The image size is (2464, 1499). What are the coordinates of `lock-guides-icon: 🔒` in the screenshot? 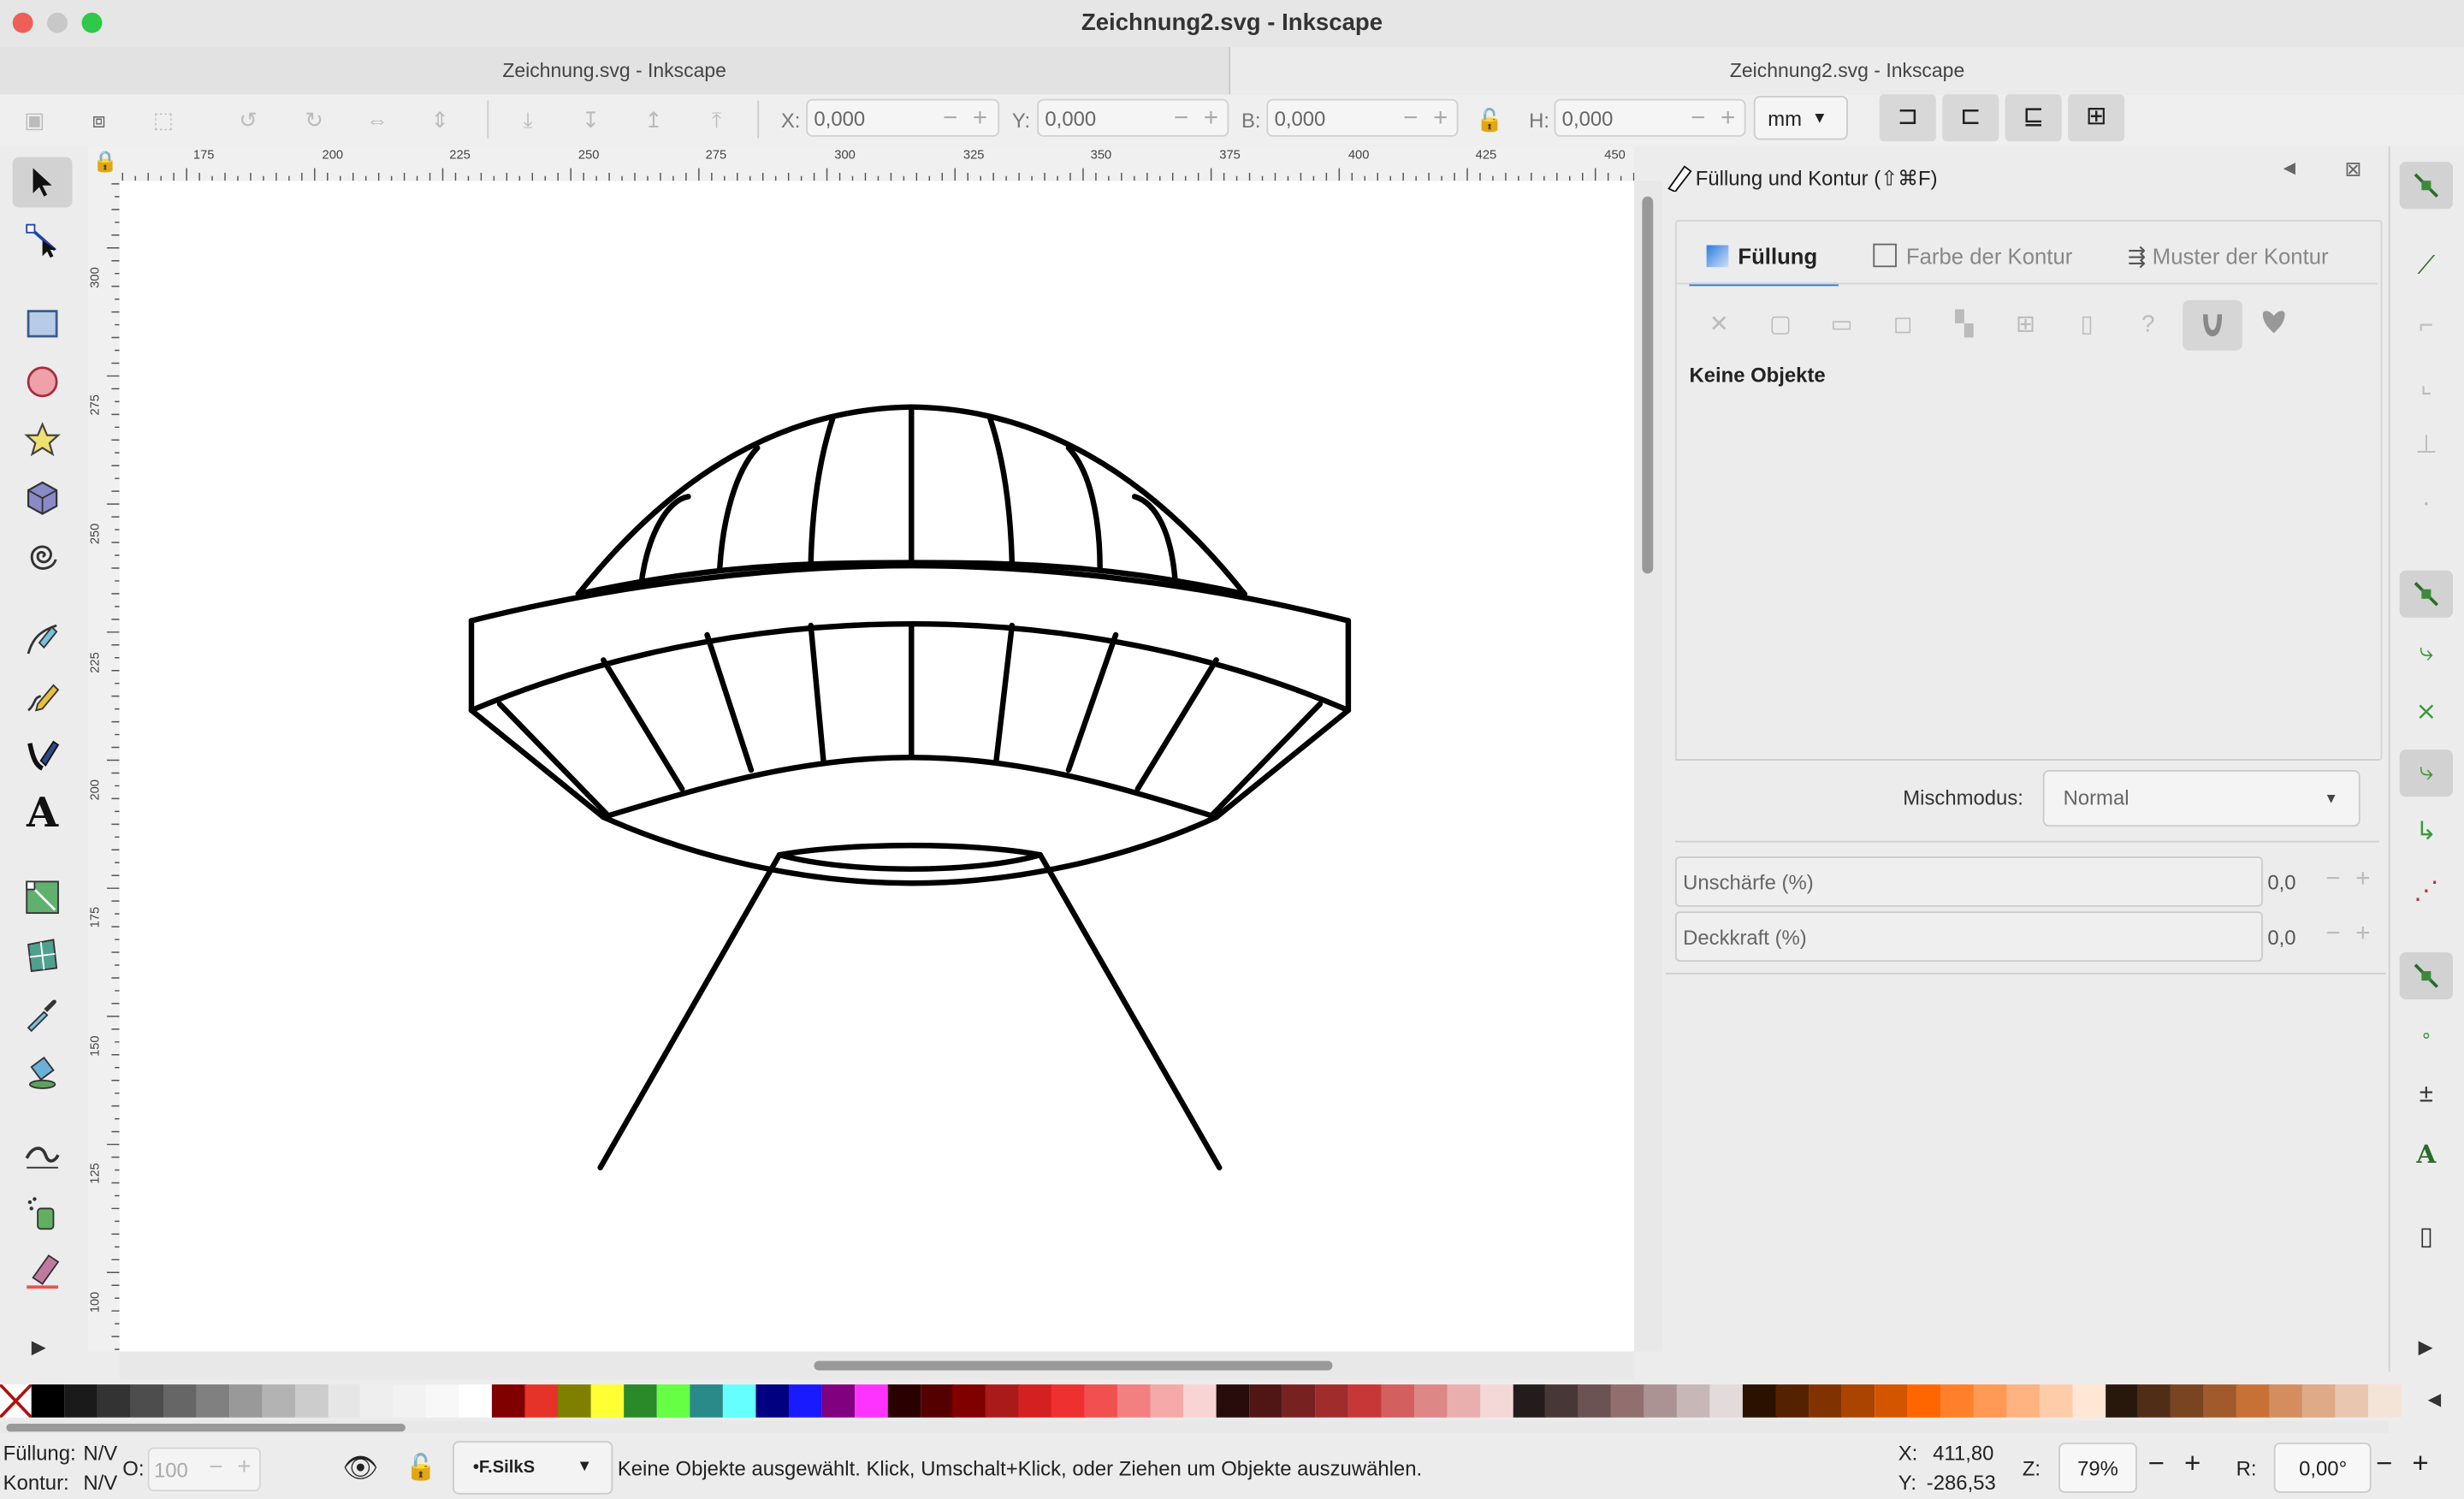 It's located at (105, 161).